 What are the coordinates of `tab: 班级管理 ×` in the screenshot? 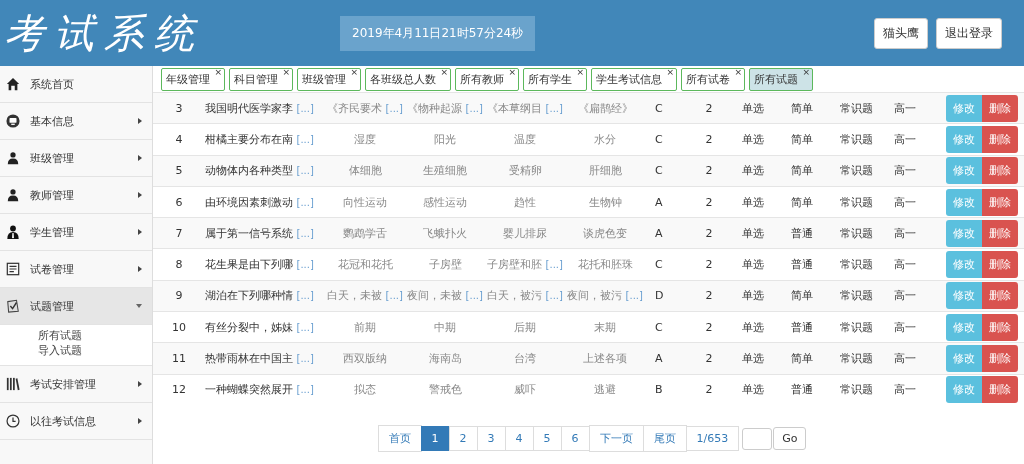 It's located at (329, 79).